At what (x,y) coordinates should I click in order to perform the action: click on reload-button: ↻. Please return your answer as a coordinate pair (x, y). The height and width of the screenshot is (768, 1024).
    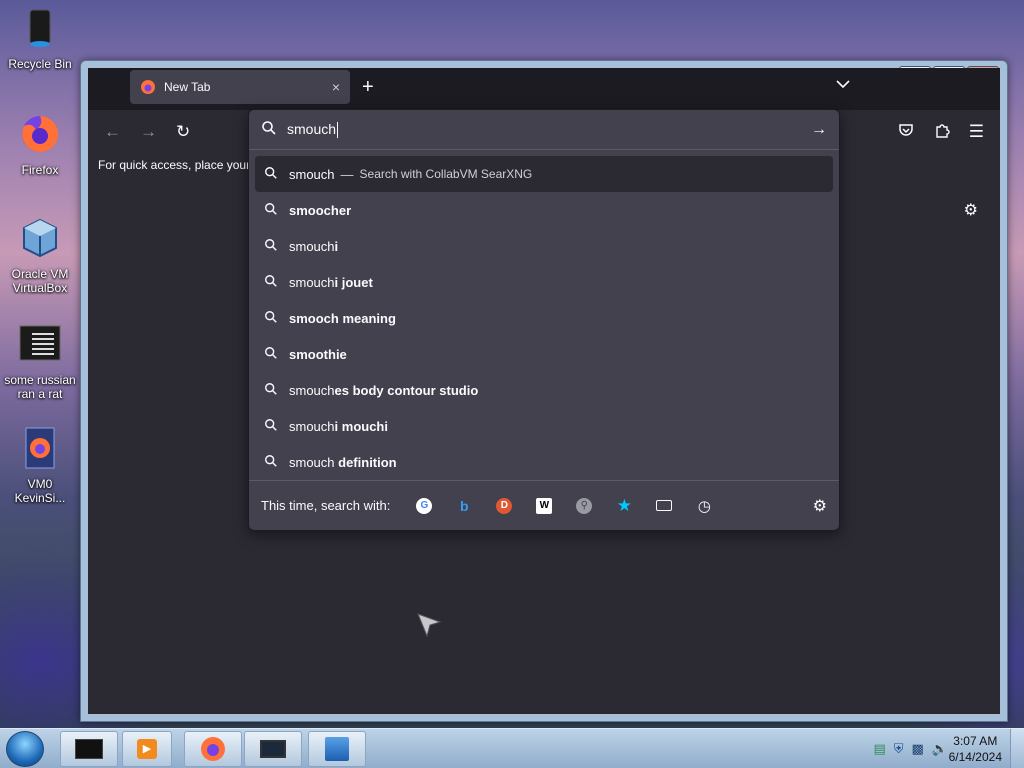
    Looking at the image, I should click on (183, 132).